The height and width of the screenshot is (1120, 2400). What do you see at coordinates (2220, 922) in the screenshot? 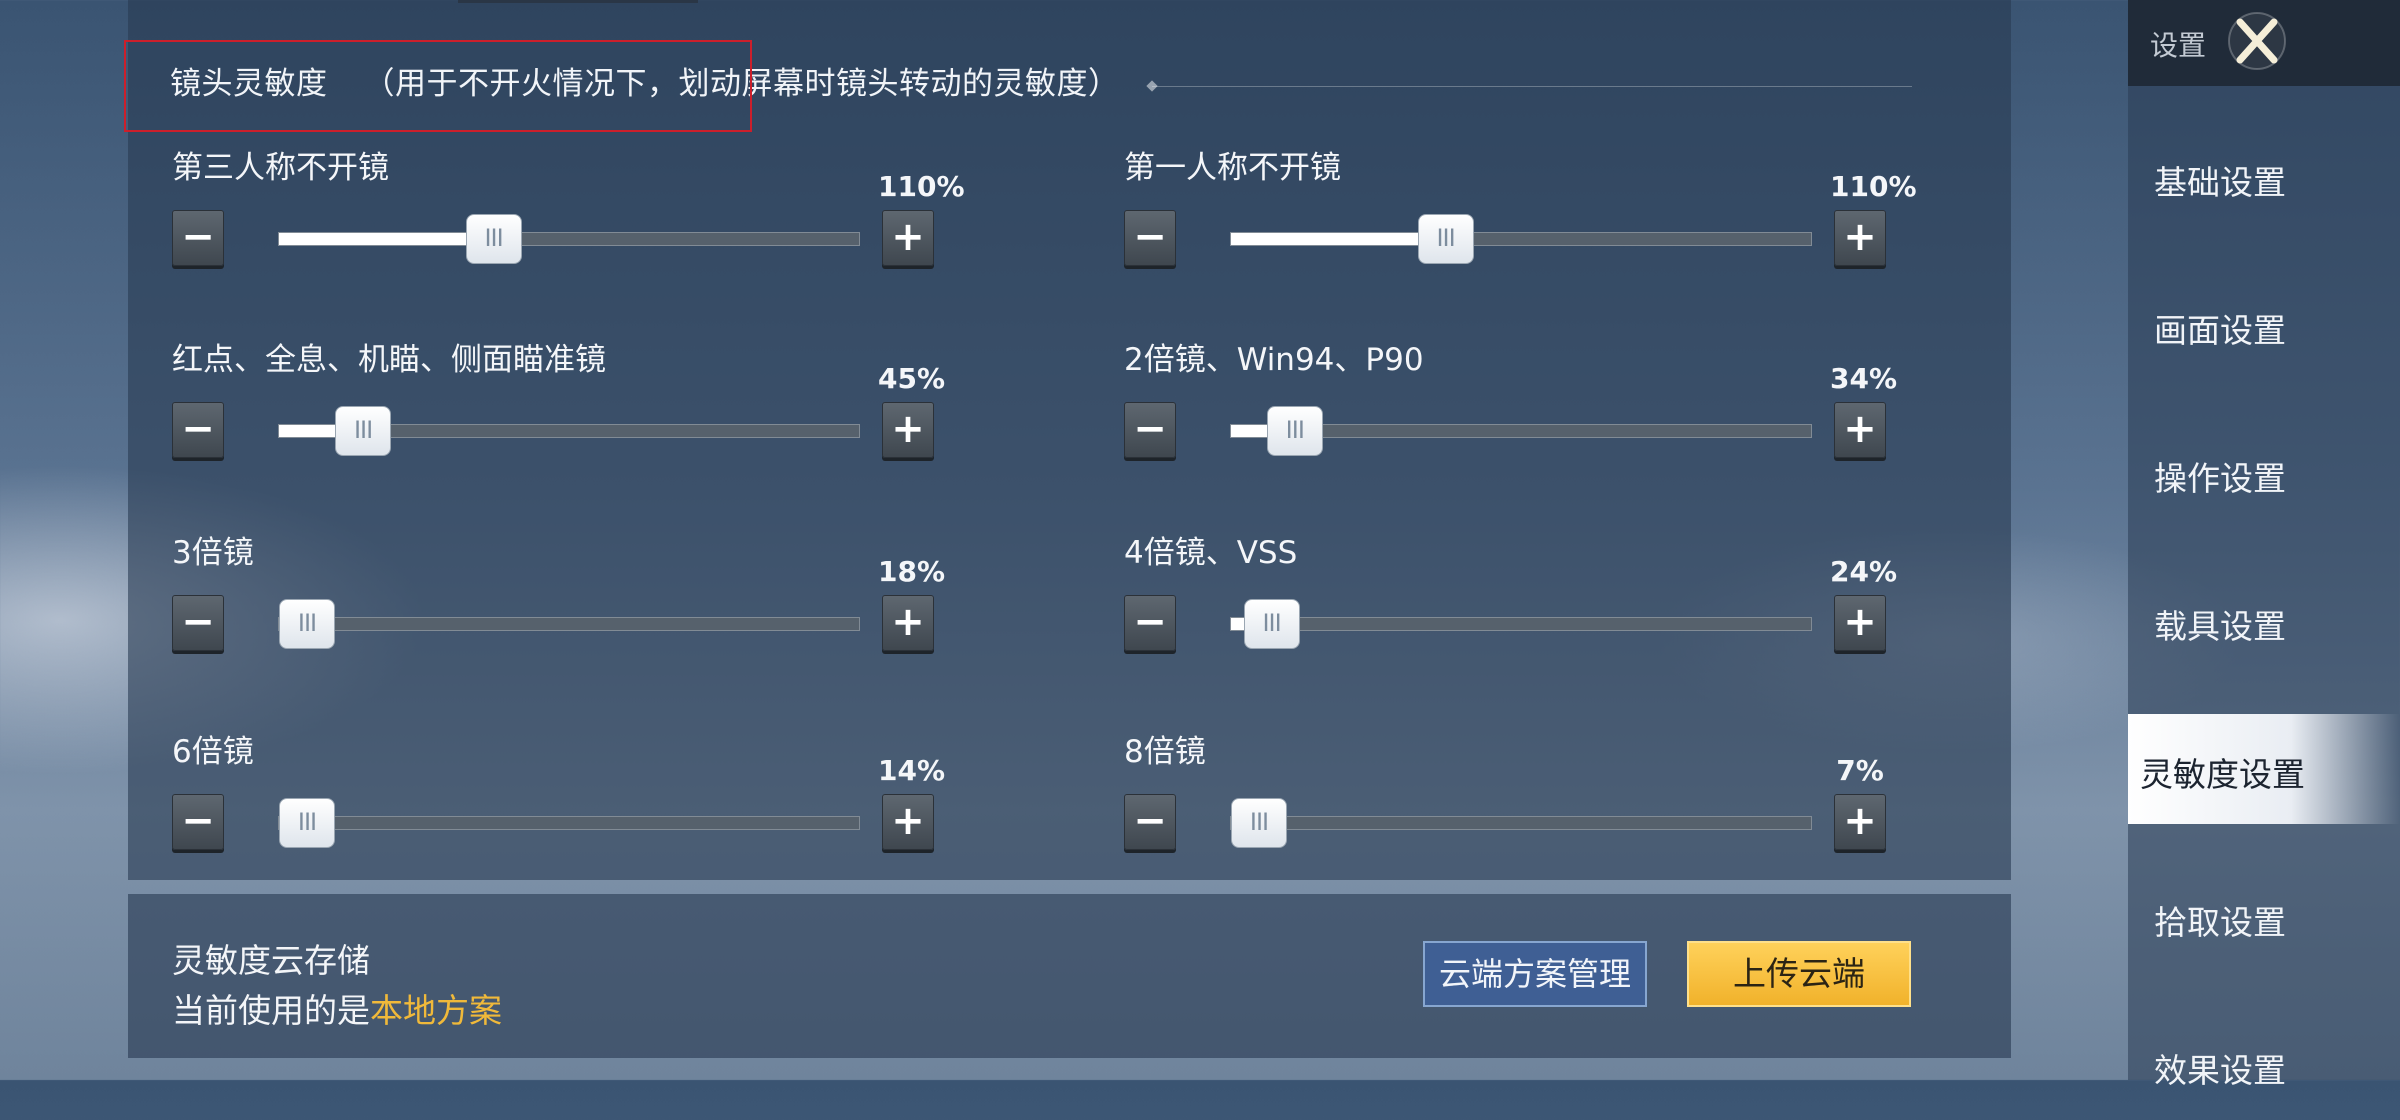
I see `sidebar-item-label: 拾取设置` at bounding box center [2220, 922].